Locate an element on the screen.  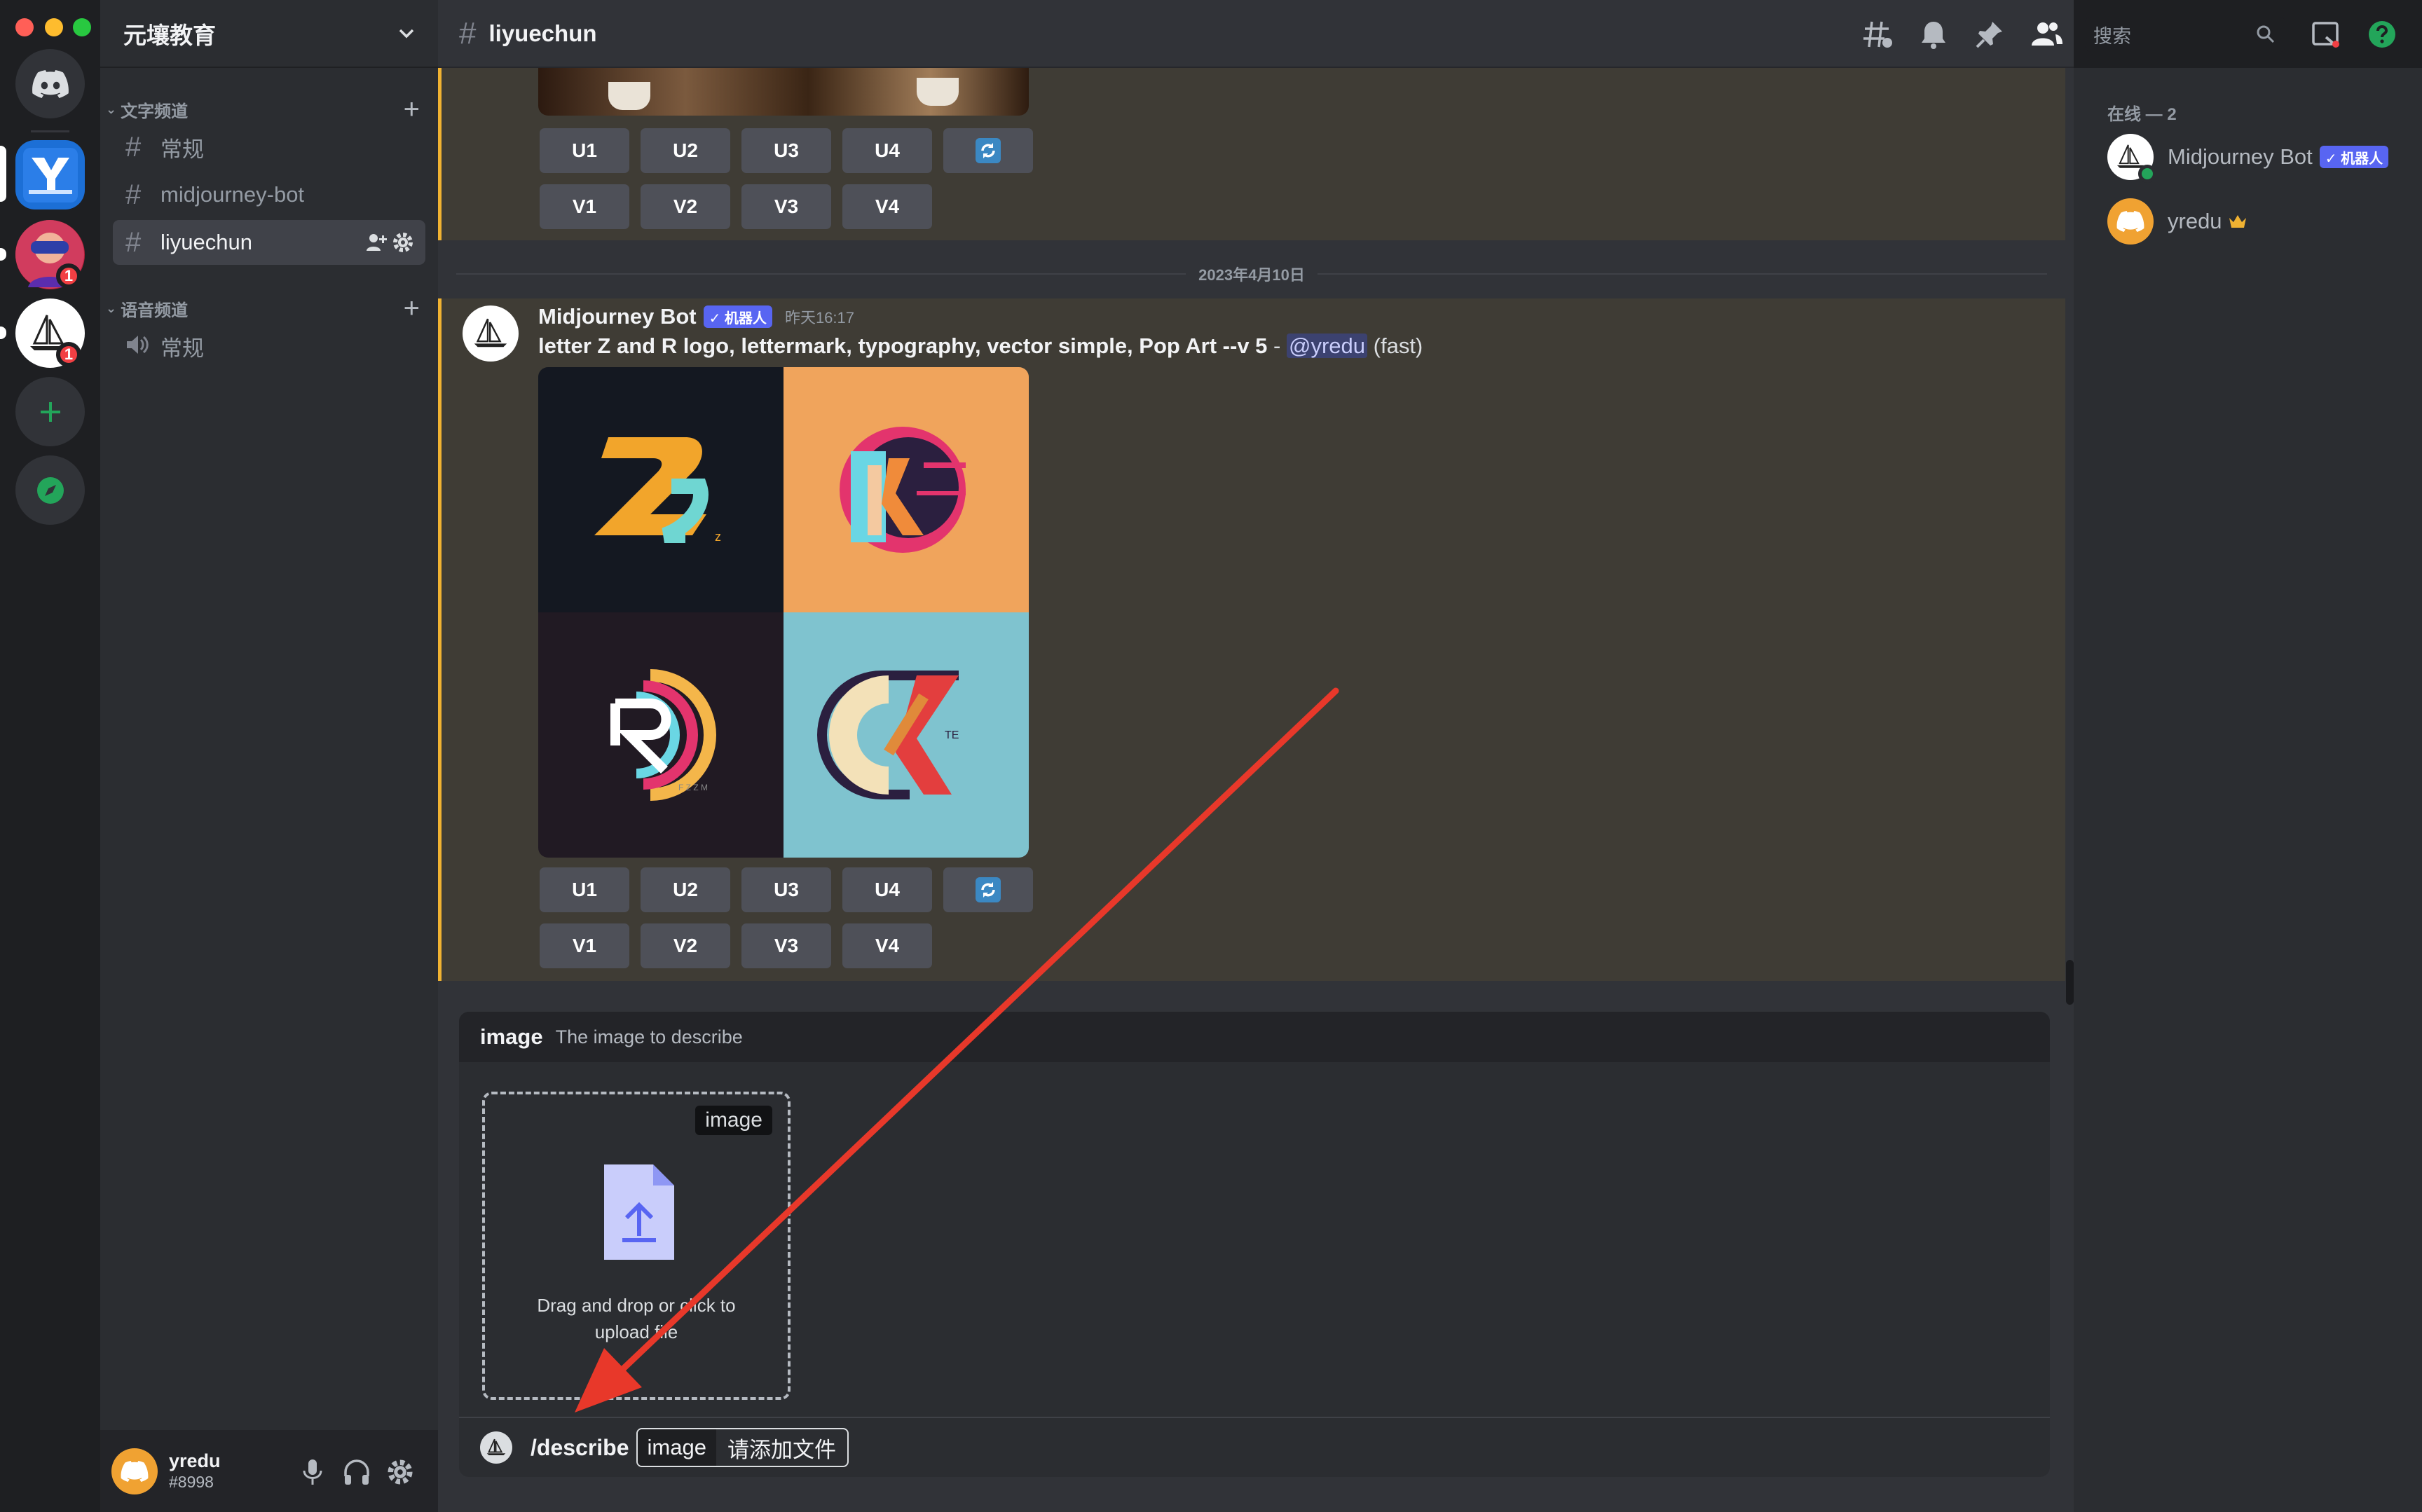
search-icon is located at coordinates (2266, 34).